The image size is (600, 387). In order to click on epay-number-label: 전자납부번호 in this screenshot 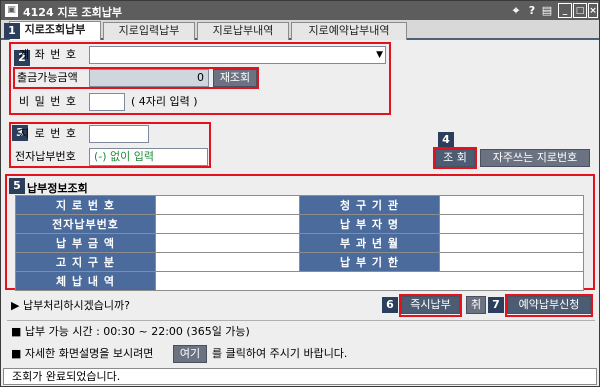, I will do `click(45, 156)`.